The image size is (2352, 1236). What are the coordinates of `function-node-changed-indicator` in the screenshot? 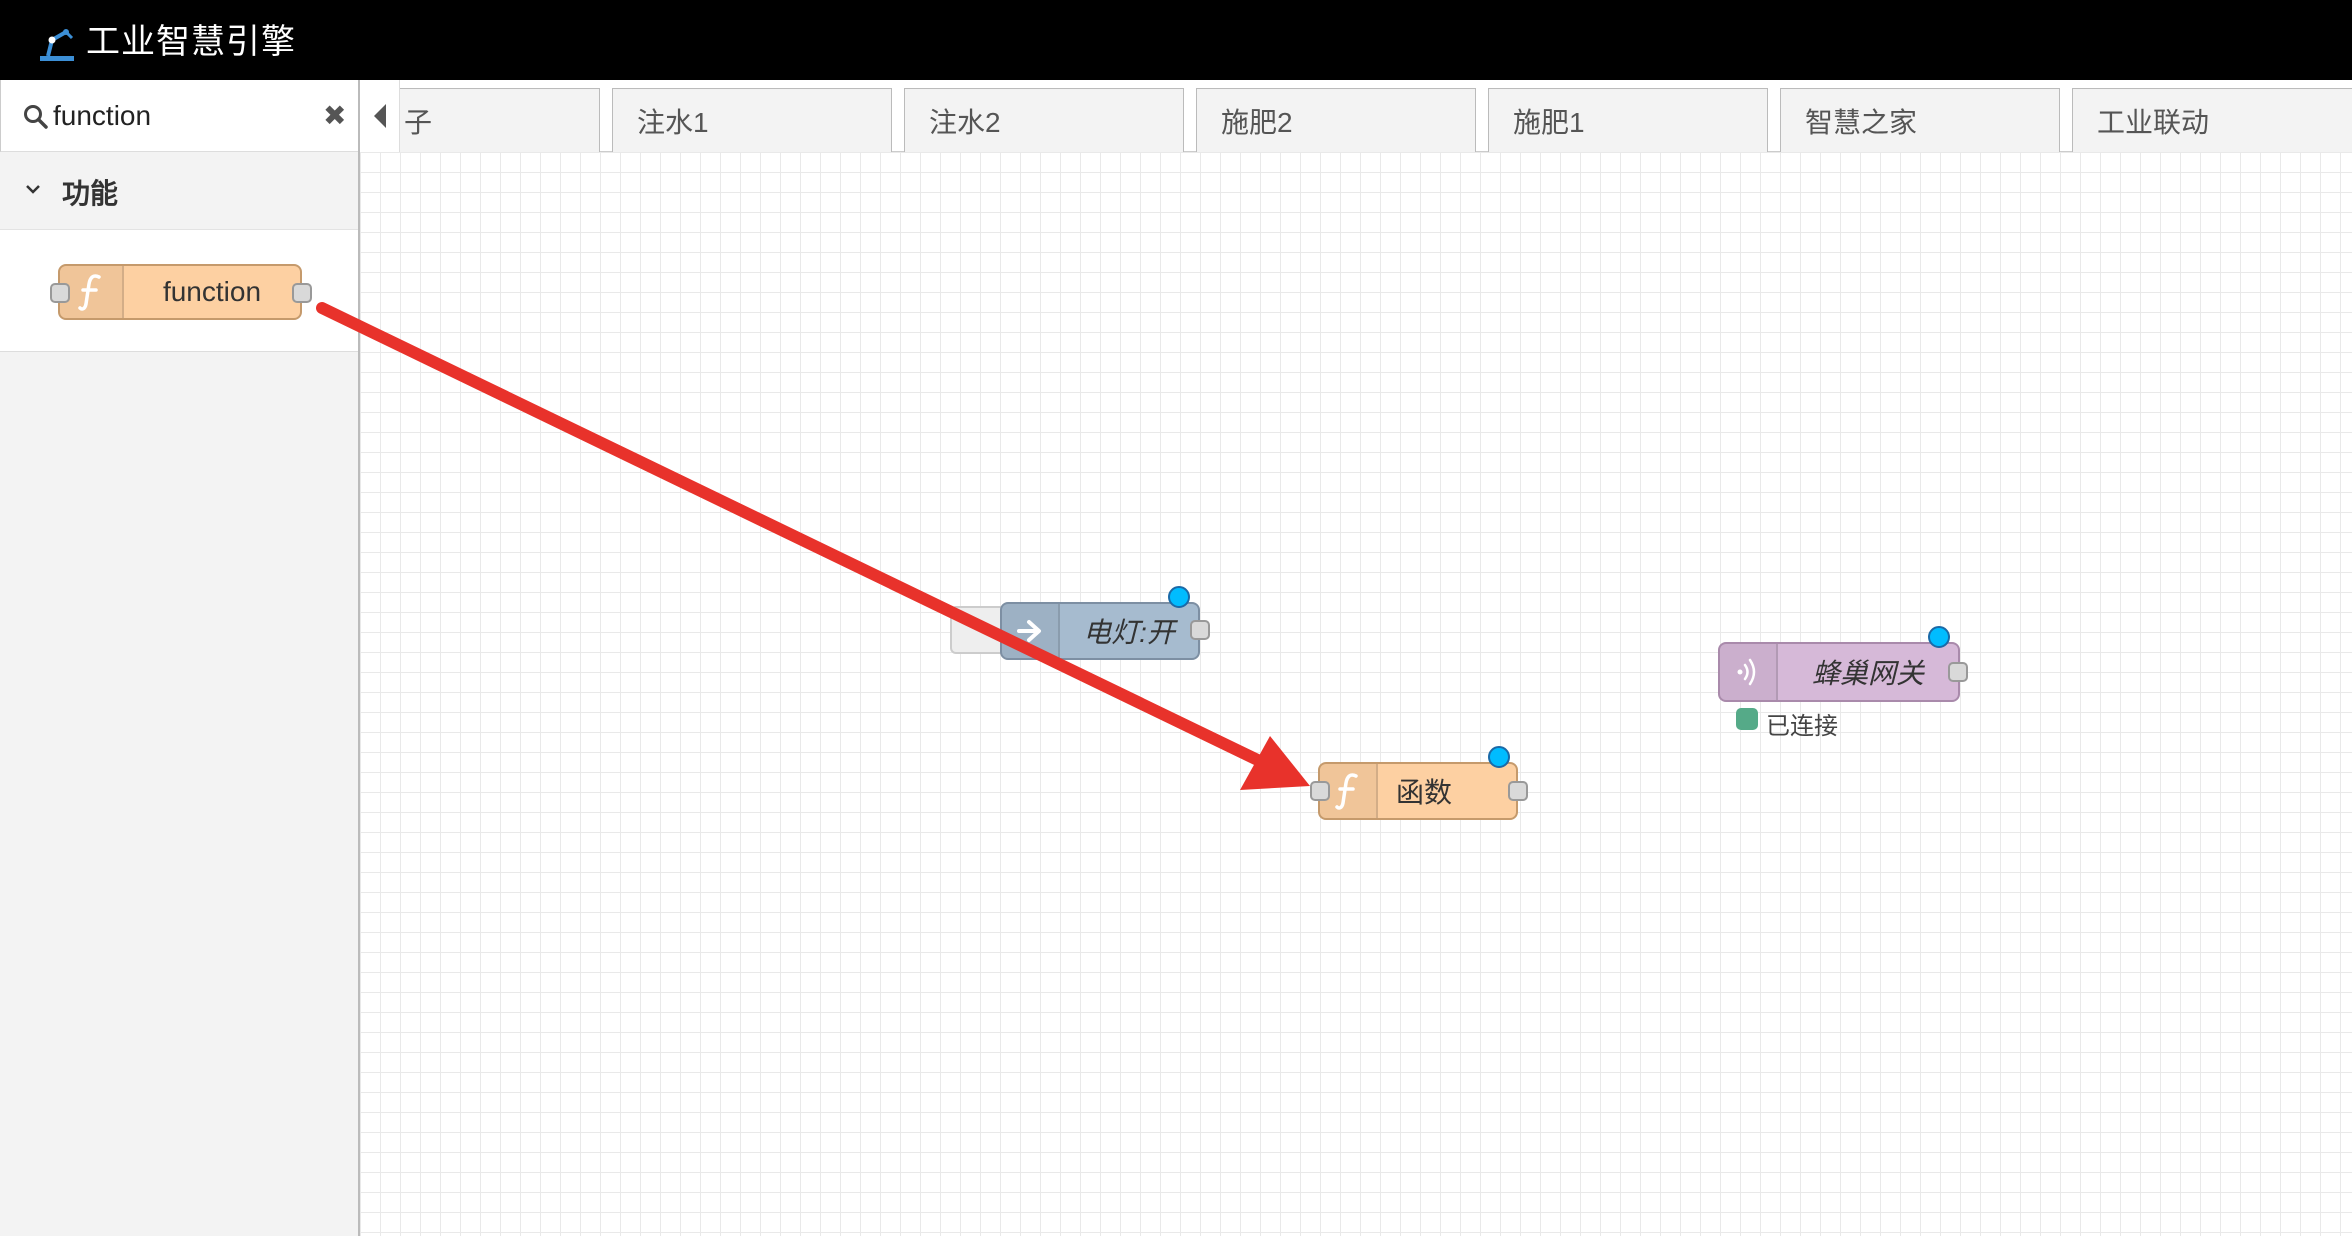 It's located at (1499, 757).